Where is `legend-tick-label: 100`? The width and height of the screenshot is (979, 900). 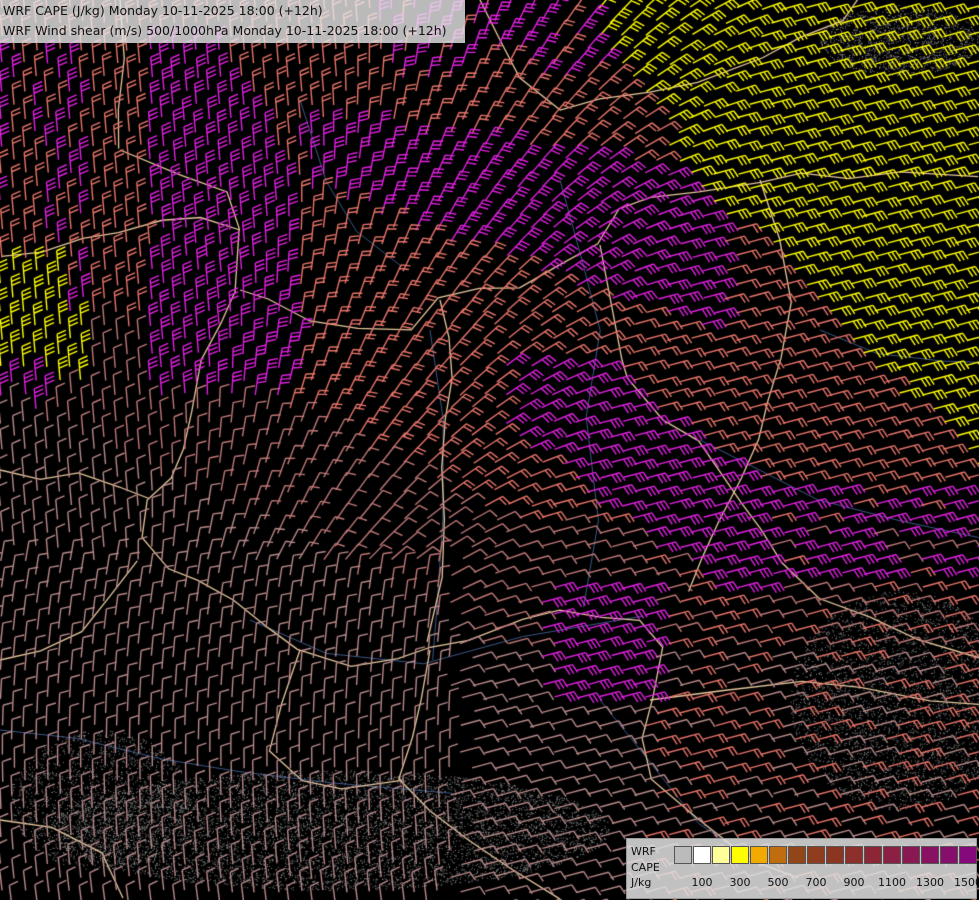
legend-tick-label: 100 is located at coordinates (702, 882).